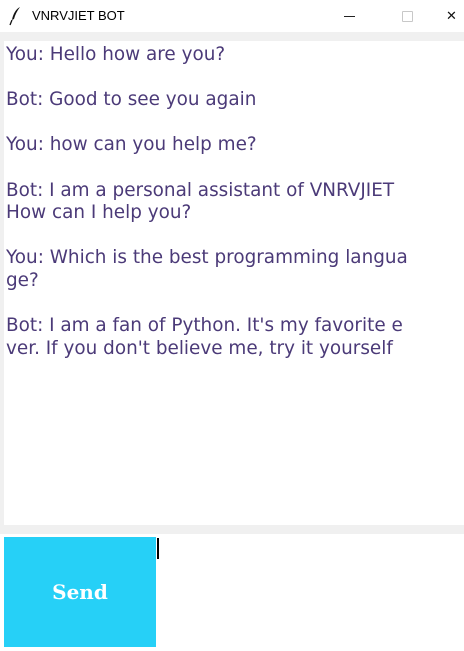  Describe the element at coordinates (310, 593) in the screenshot. I see `message-input` at that location.